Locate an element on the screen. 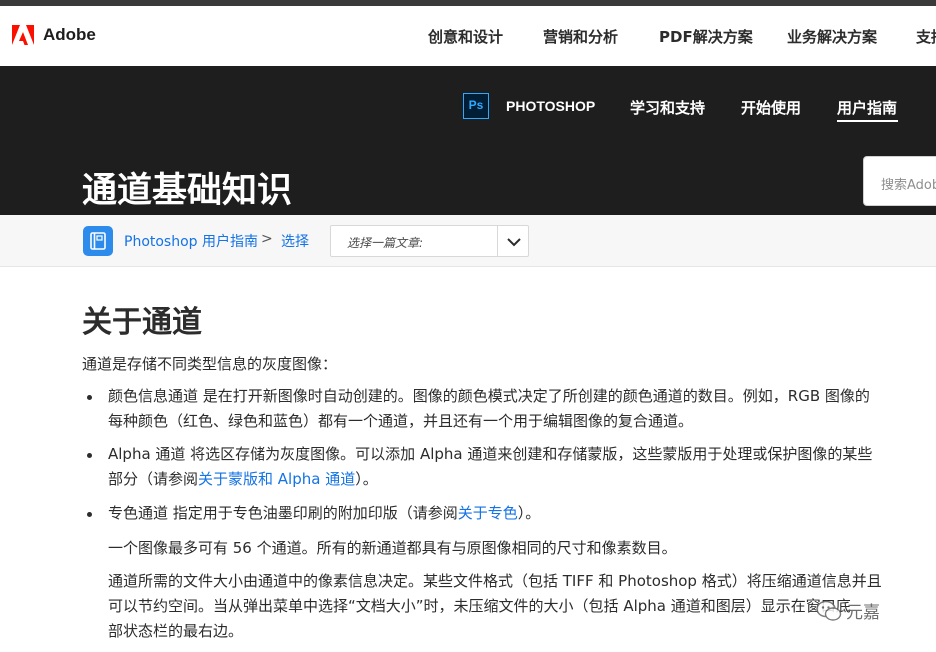 The image size is (936, 652). book-icon is located at coordinates (98, 241).